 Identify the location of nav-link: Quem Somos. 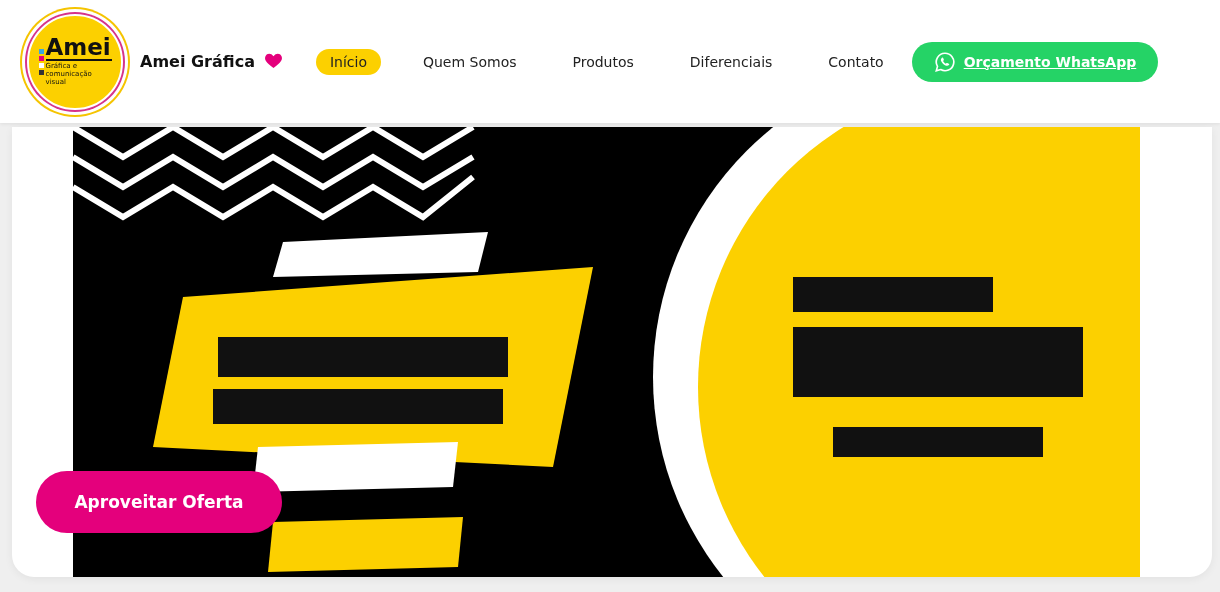
(469, 61).